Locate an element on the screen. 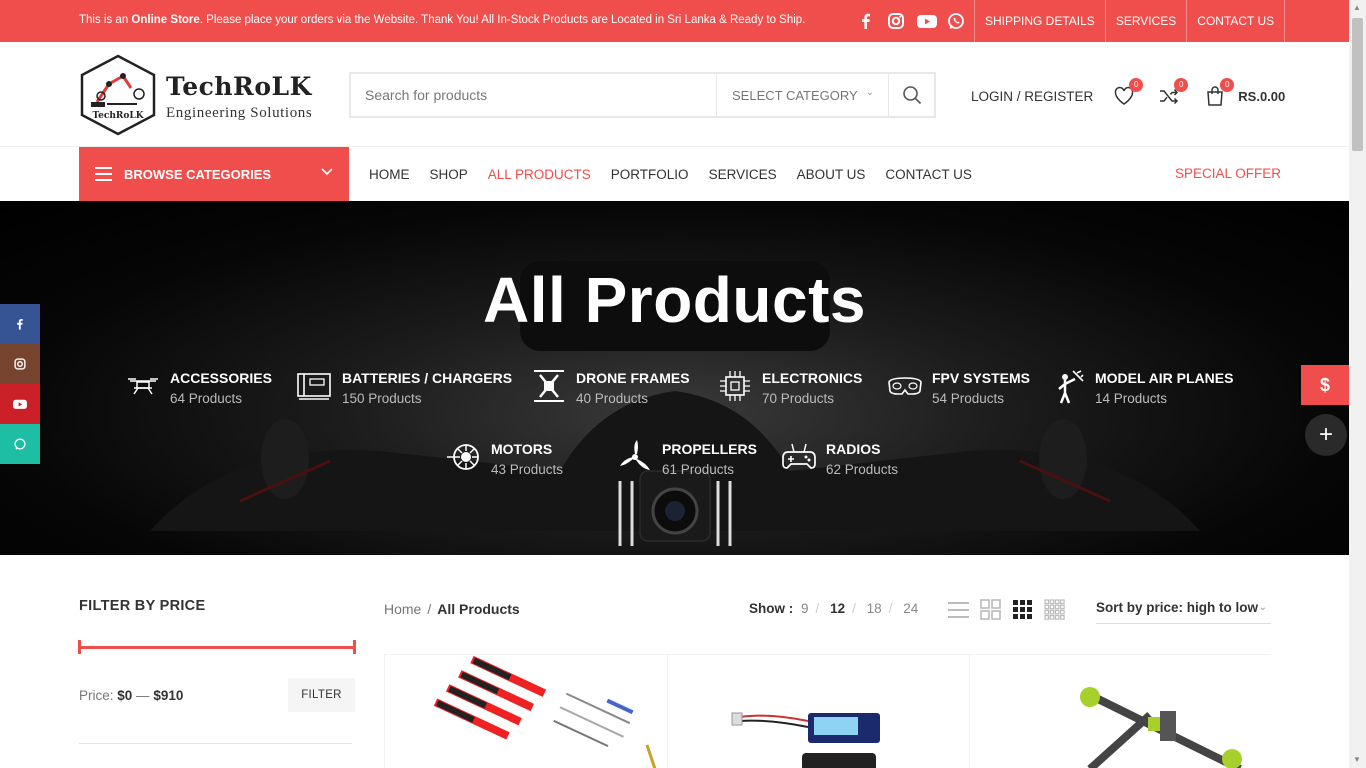 Image resolution: width=1366 pixels, height=768 pixels. view-mode-switcher is located at coordinates (1006, 609).